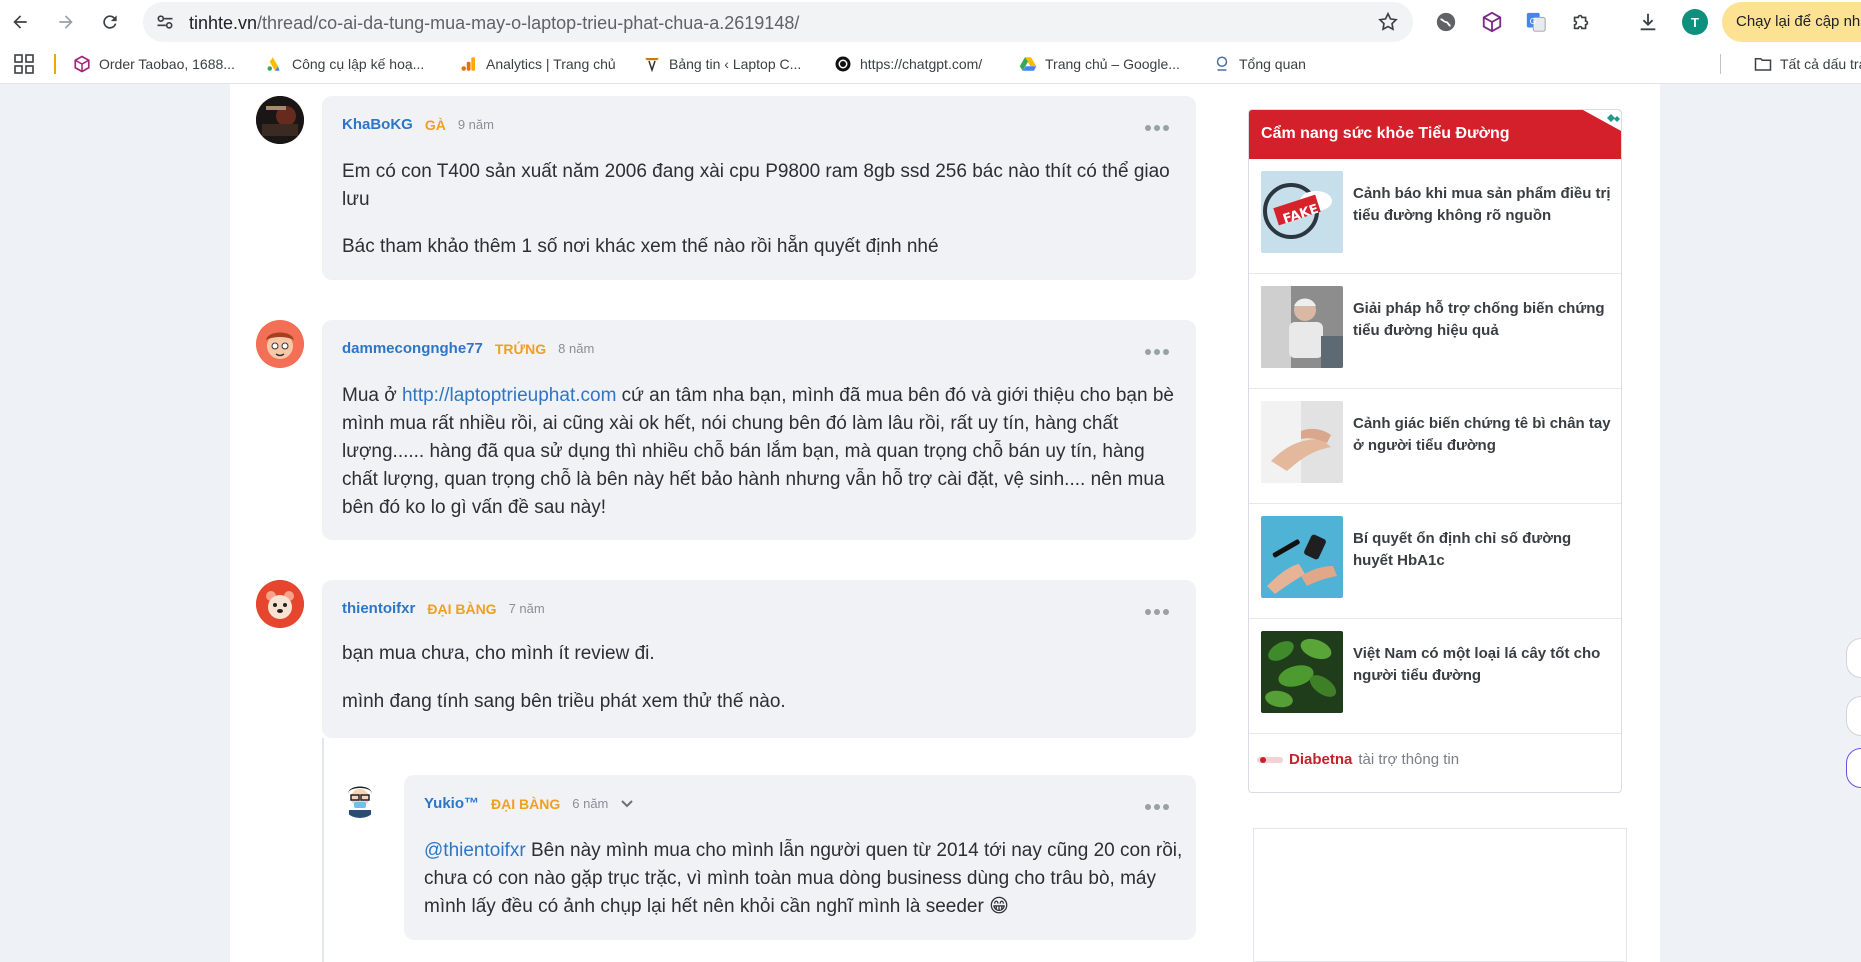 This screenshot has width=1861, height=962. I want to click on extension-cube-icon, so click(1492, 22).